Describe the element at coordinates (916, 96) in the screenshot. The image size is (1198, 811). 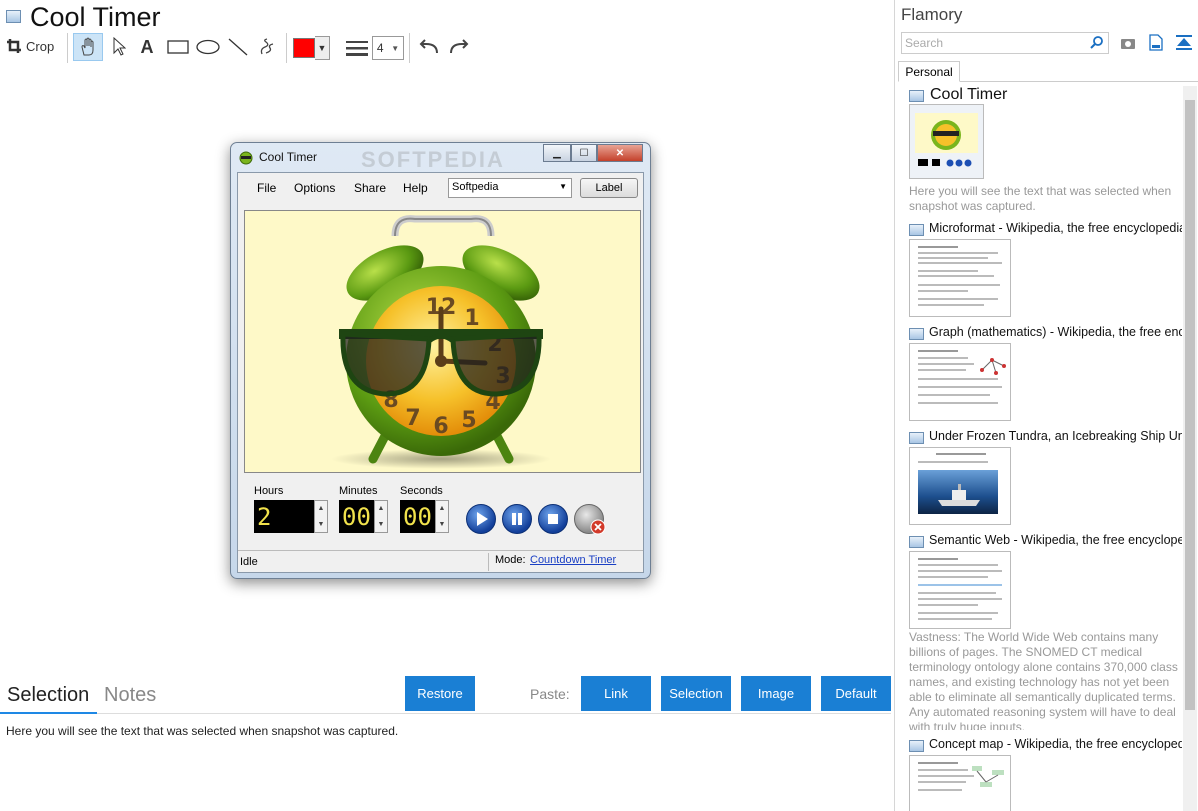
I see `snapshot-icon` at that location.